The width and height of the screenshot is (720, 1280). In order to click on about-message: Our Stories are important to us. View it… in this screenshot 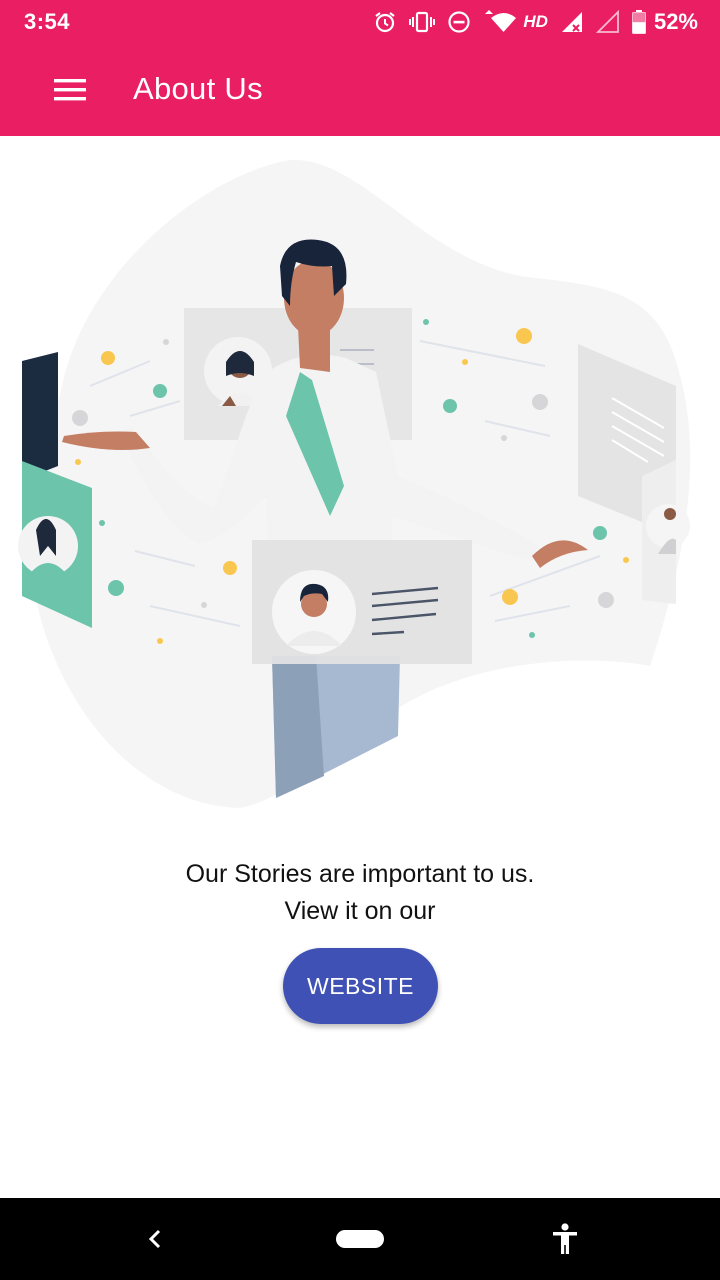, I will do `click(360, 893)`.